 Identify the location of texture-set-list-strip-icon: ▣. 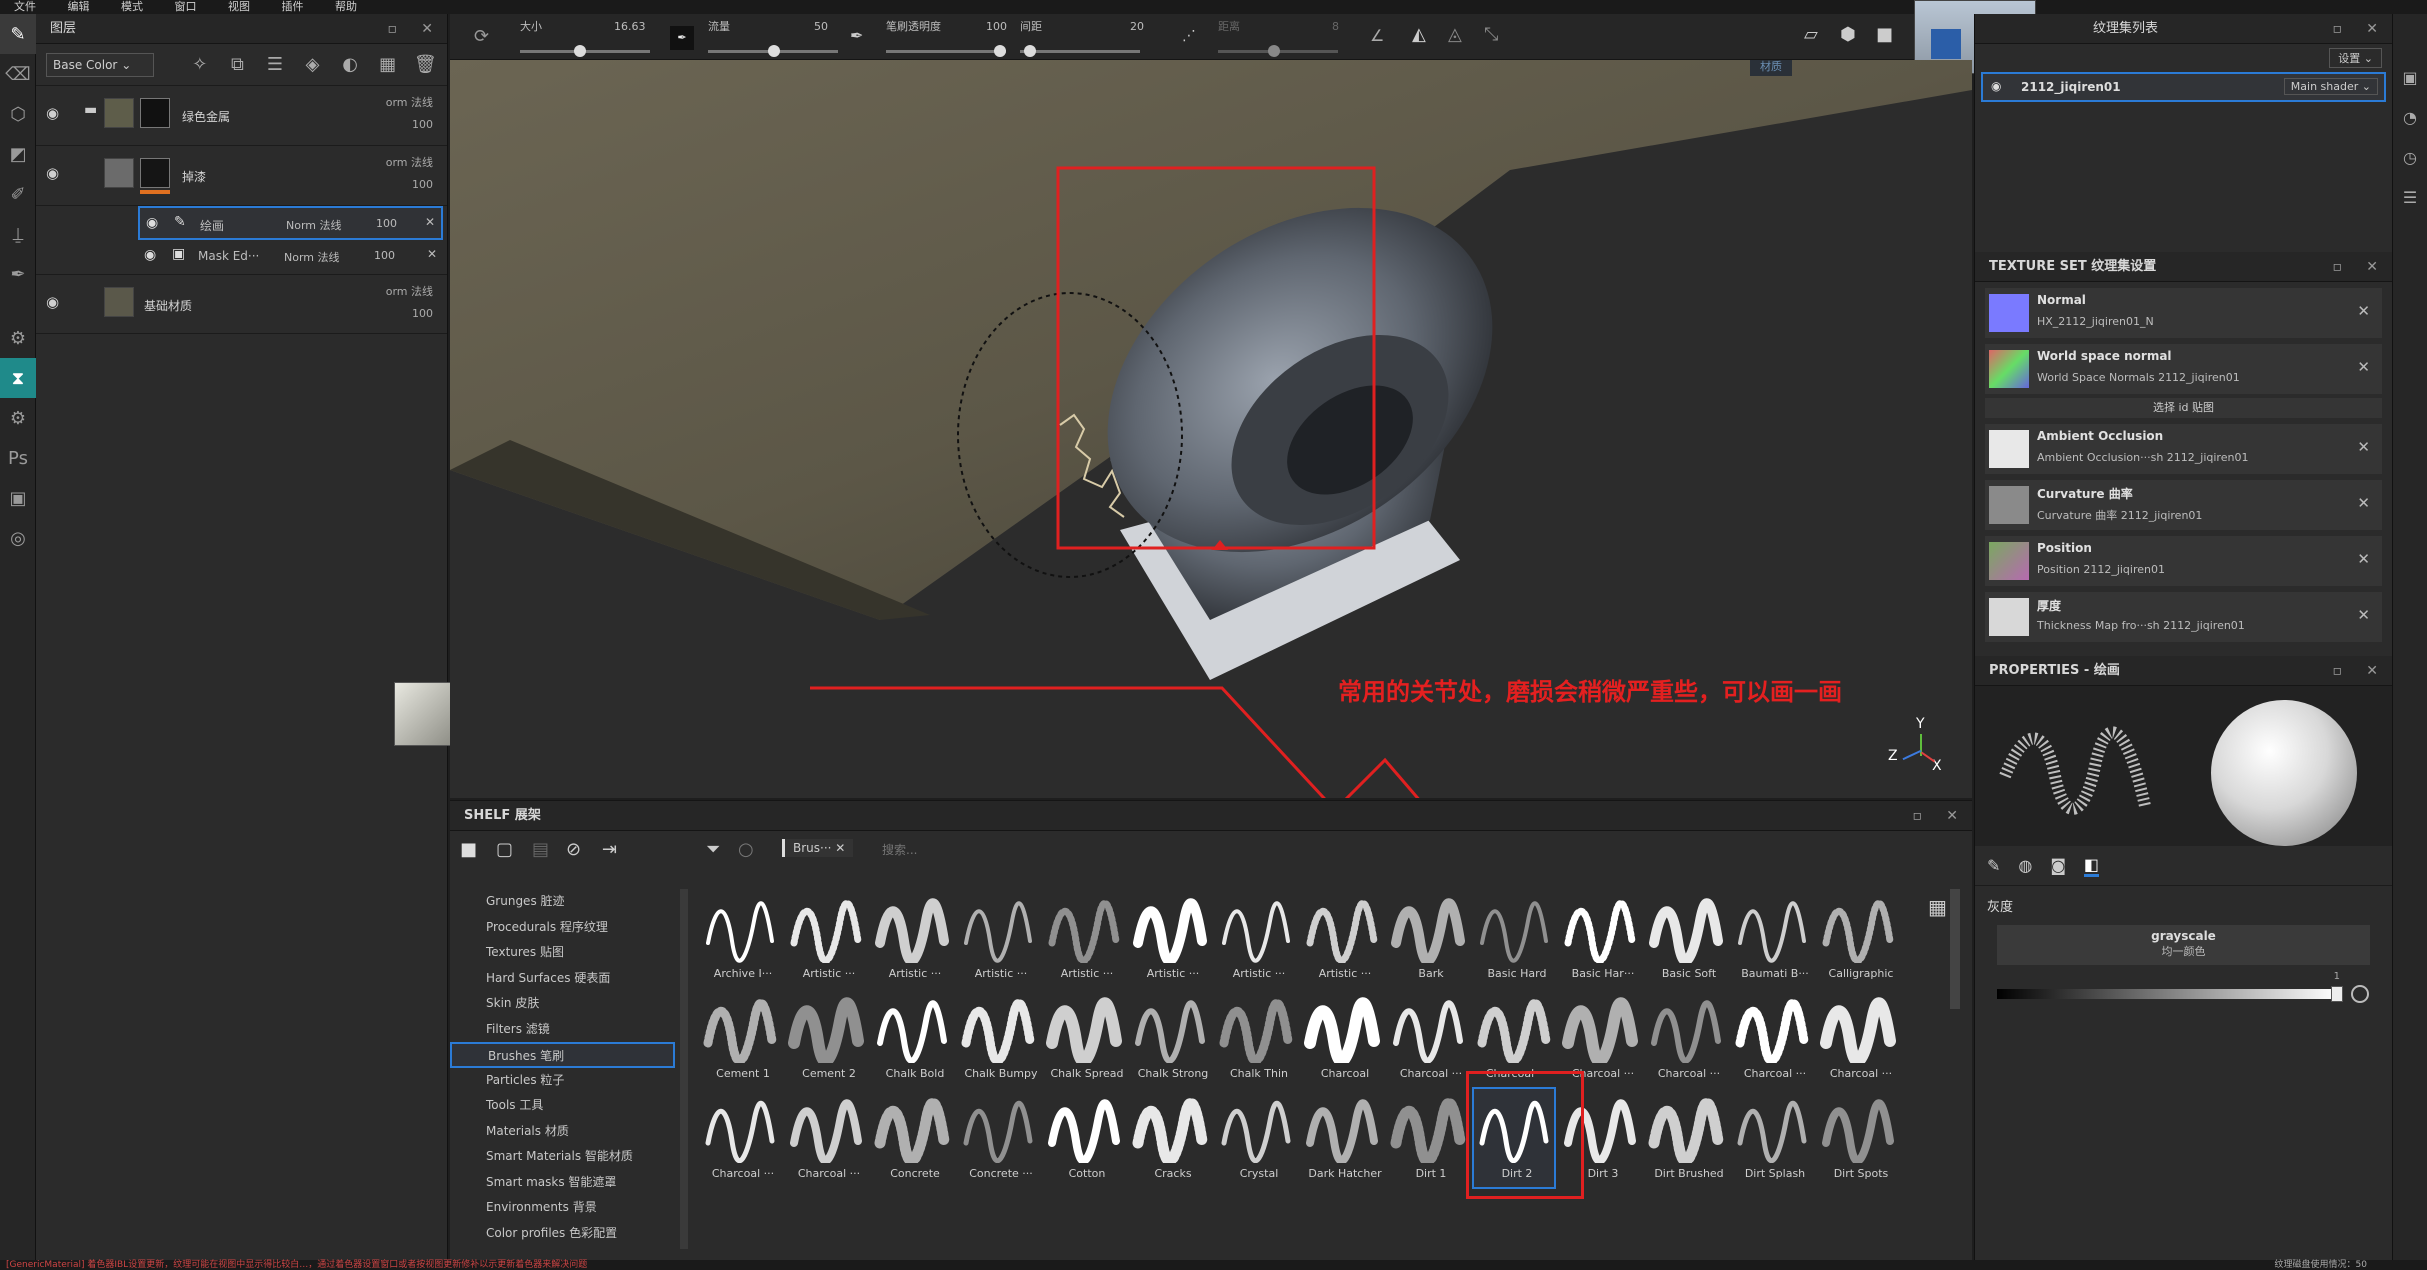
(2410, 78).